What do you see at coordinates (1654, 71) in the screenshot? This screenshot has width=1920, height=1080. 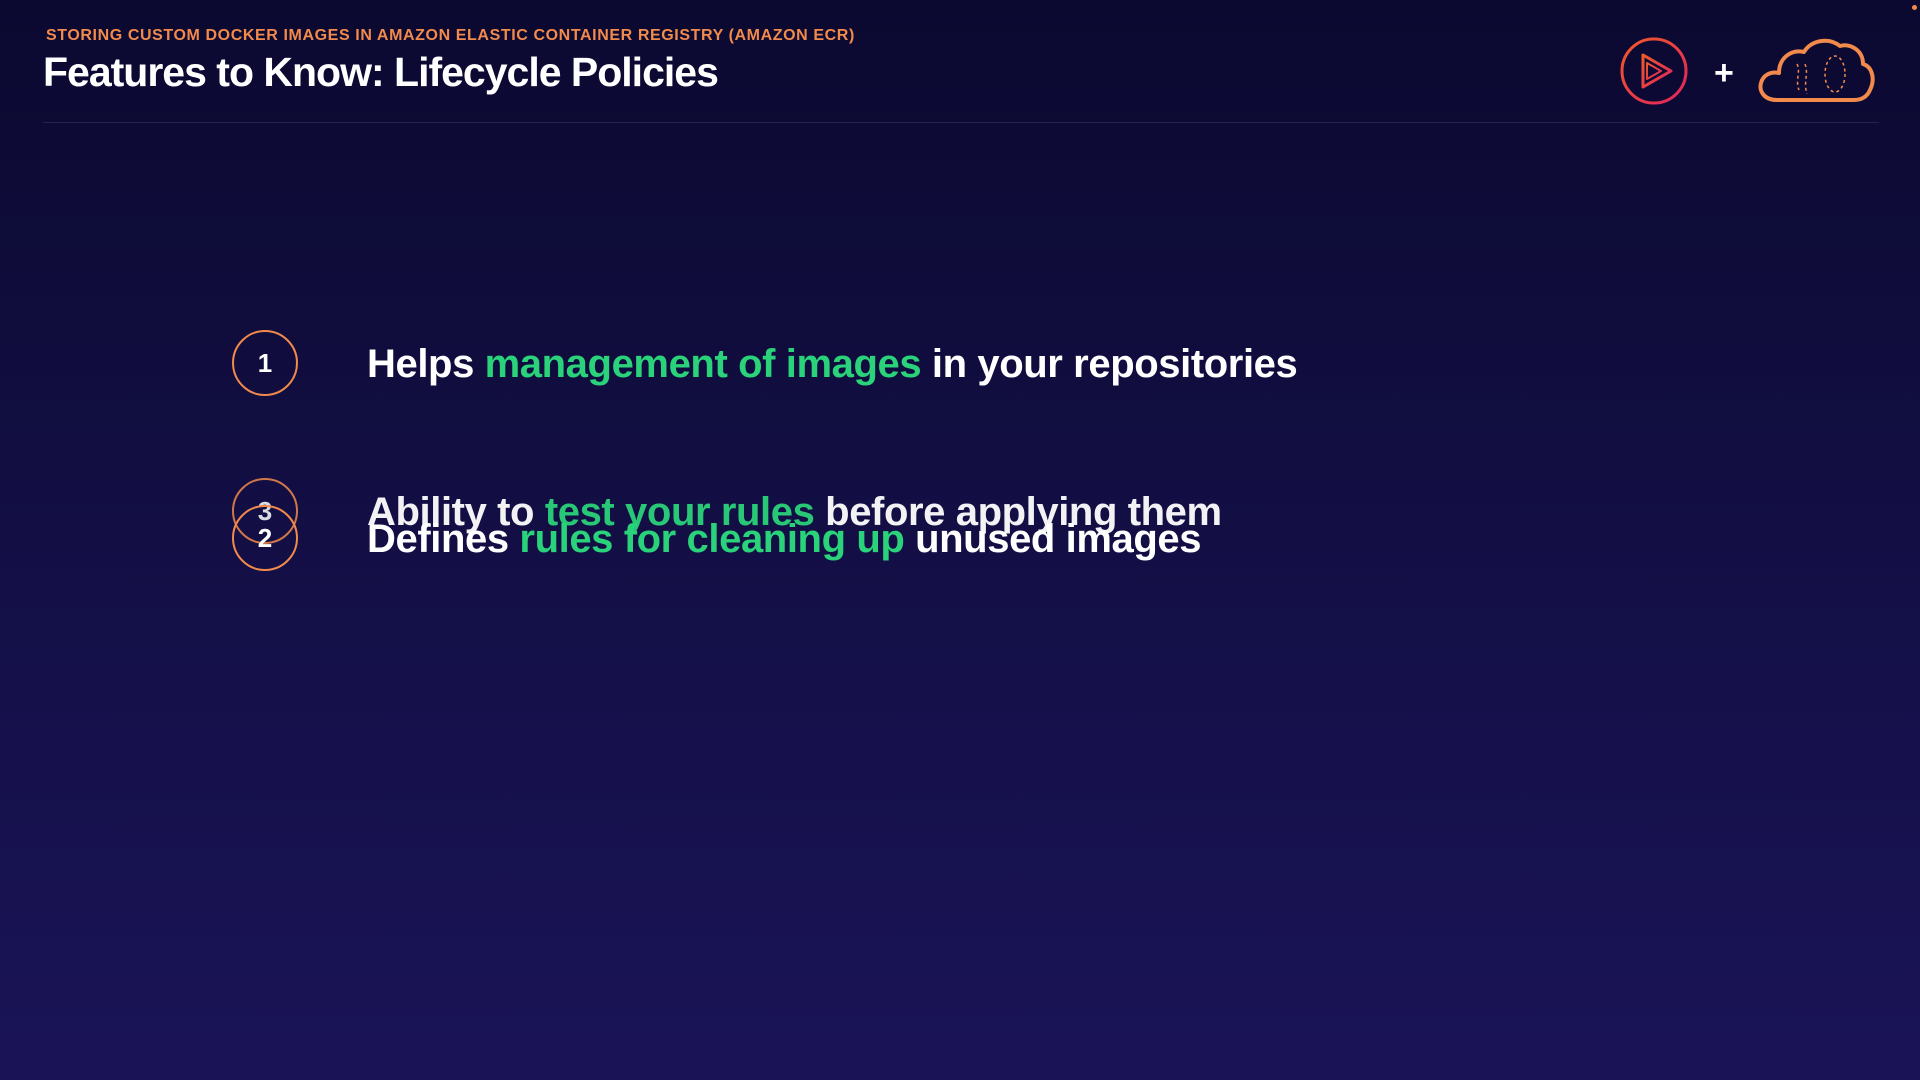 I see `play-logo-icon` at bounding box center [1654, 71].